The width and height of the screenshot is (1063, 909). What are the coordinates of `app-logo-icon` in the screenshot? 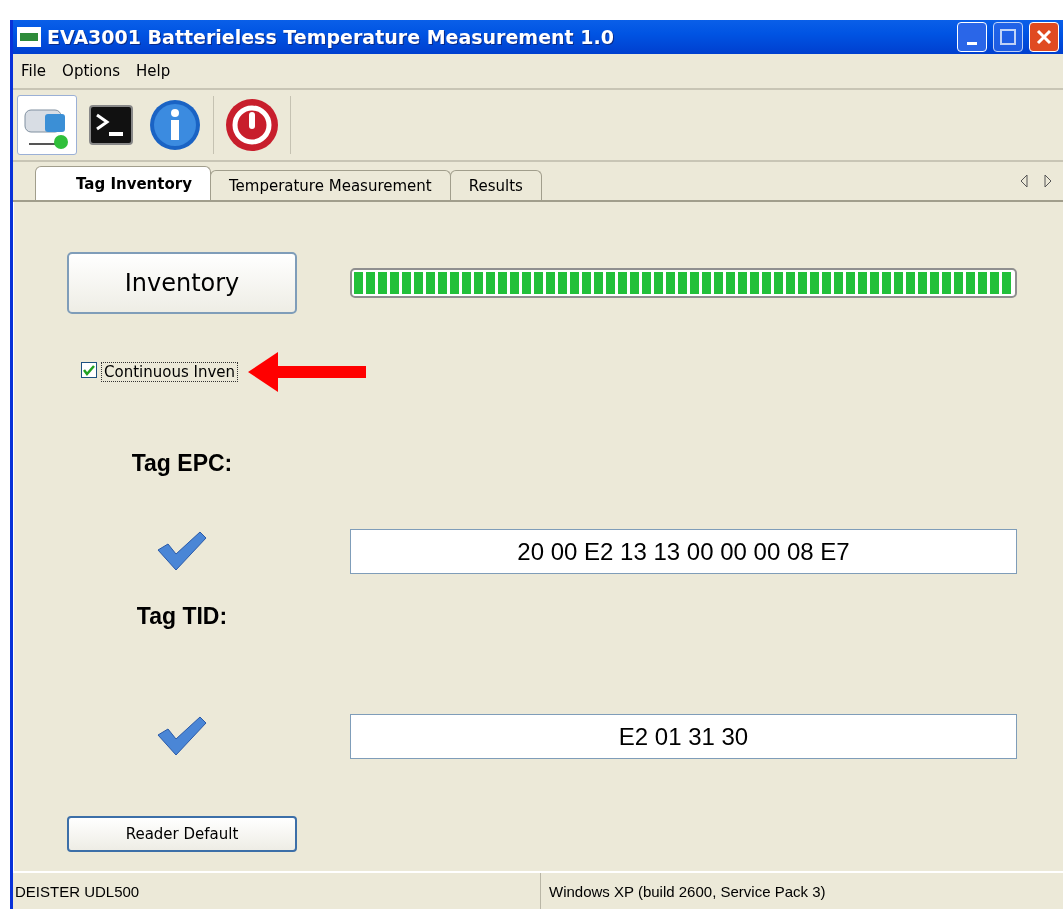 It's located at (29, 37).